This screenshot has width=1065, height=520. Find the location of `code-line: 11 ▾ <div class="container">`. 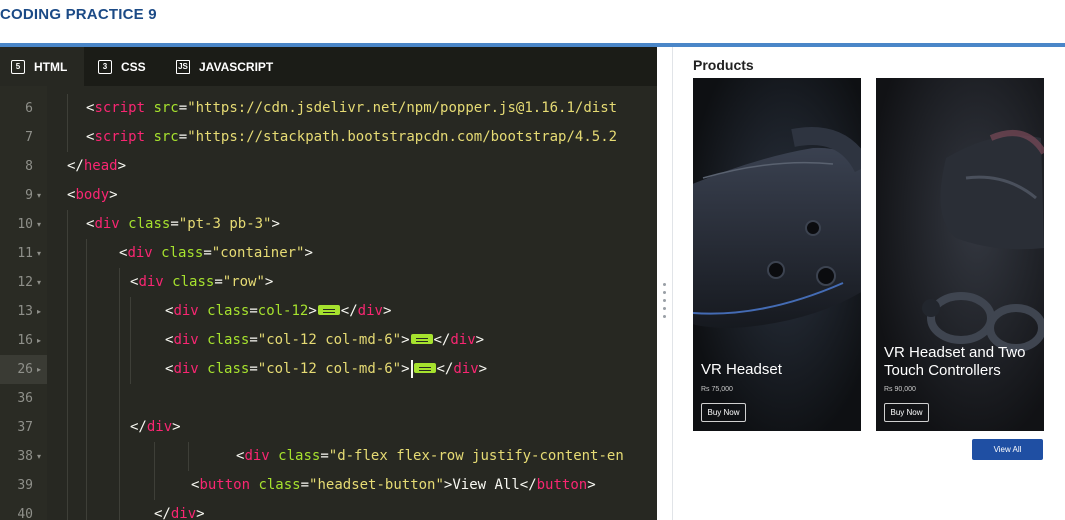

code-line: 11 ▾ <div class="container"> is located at coordinates (328, 253).